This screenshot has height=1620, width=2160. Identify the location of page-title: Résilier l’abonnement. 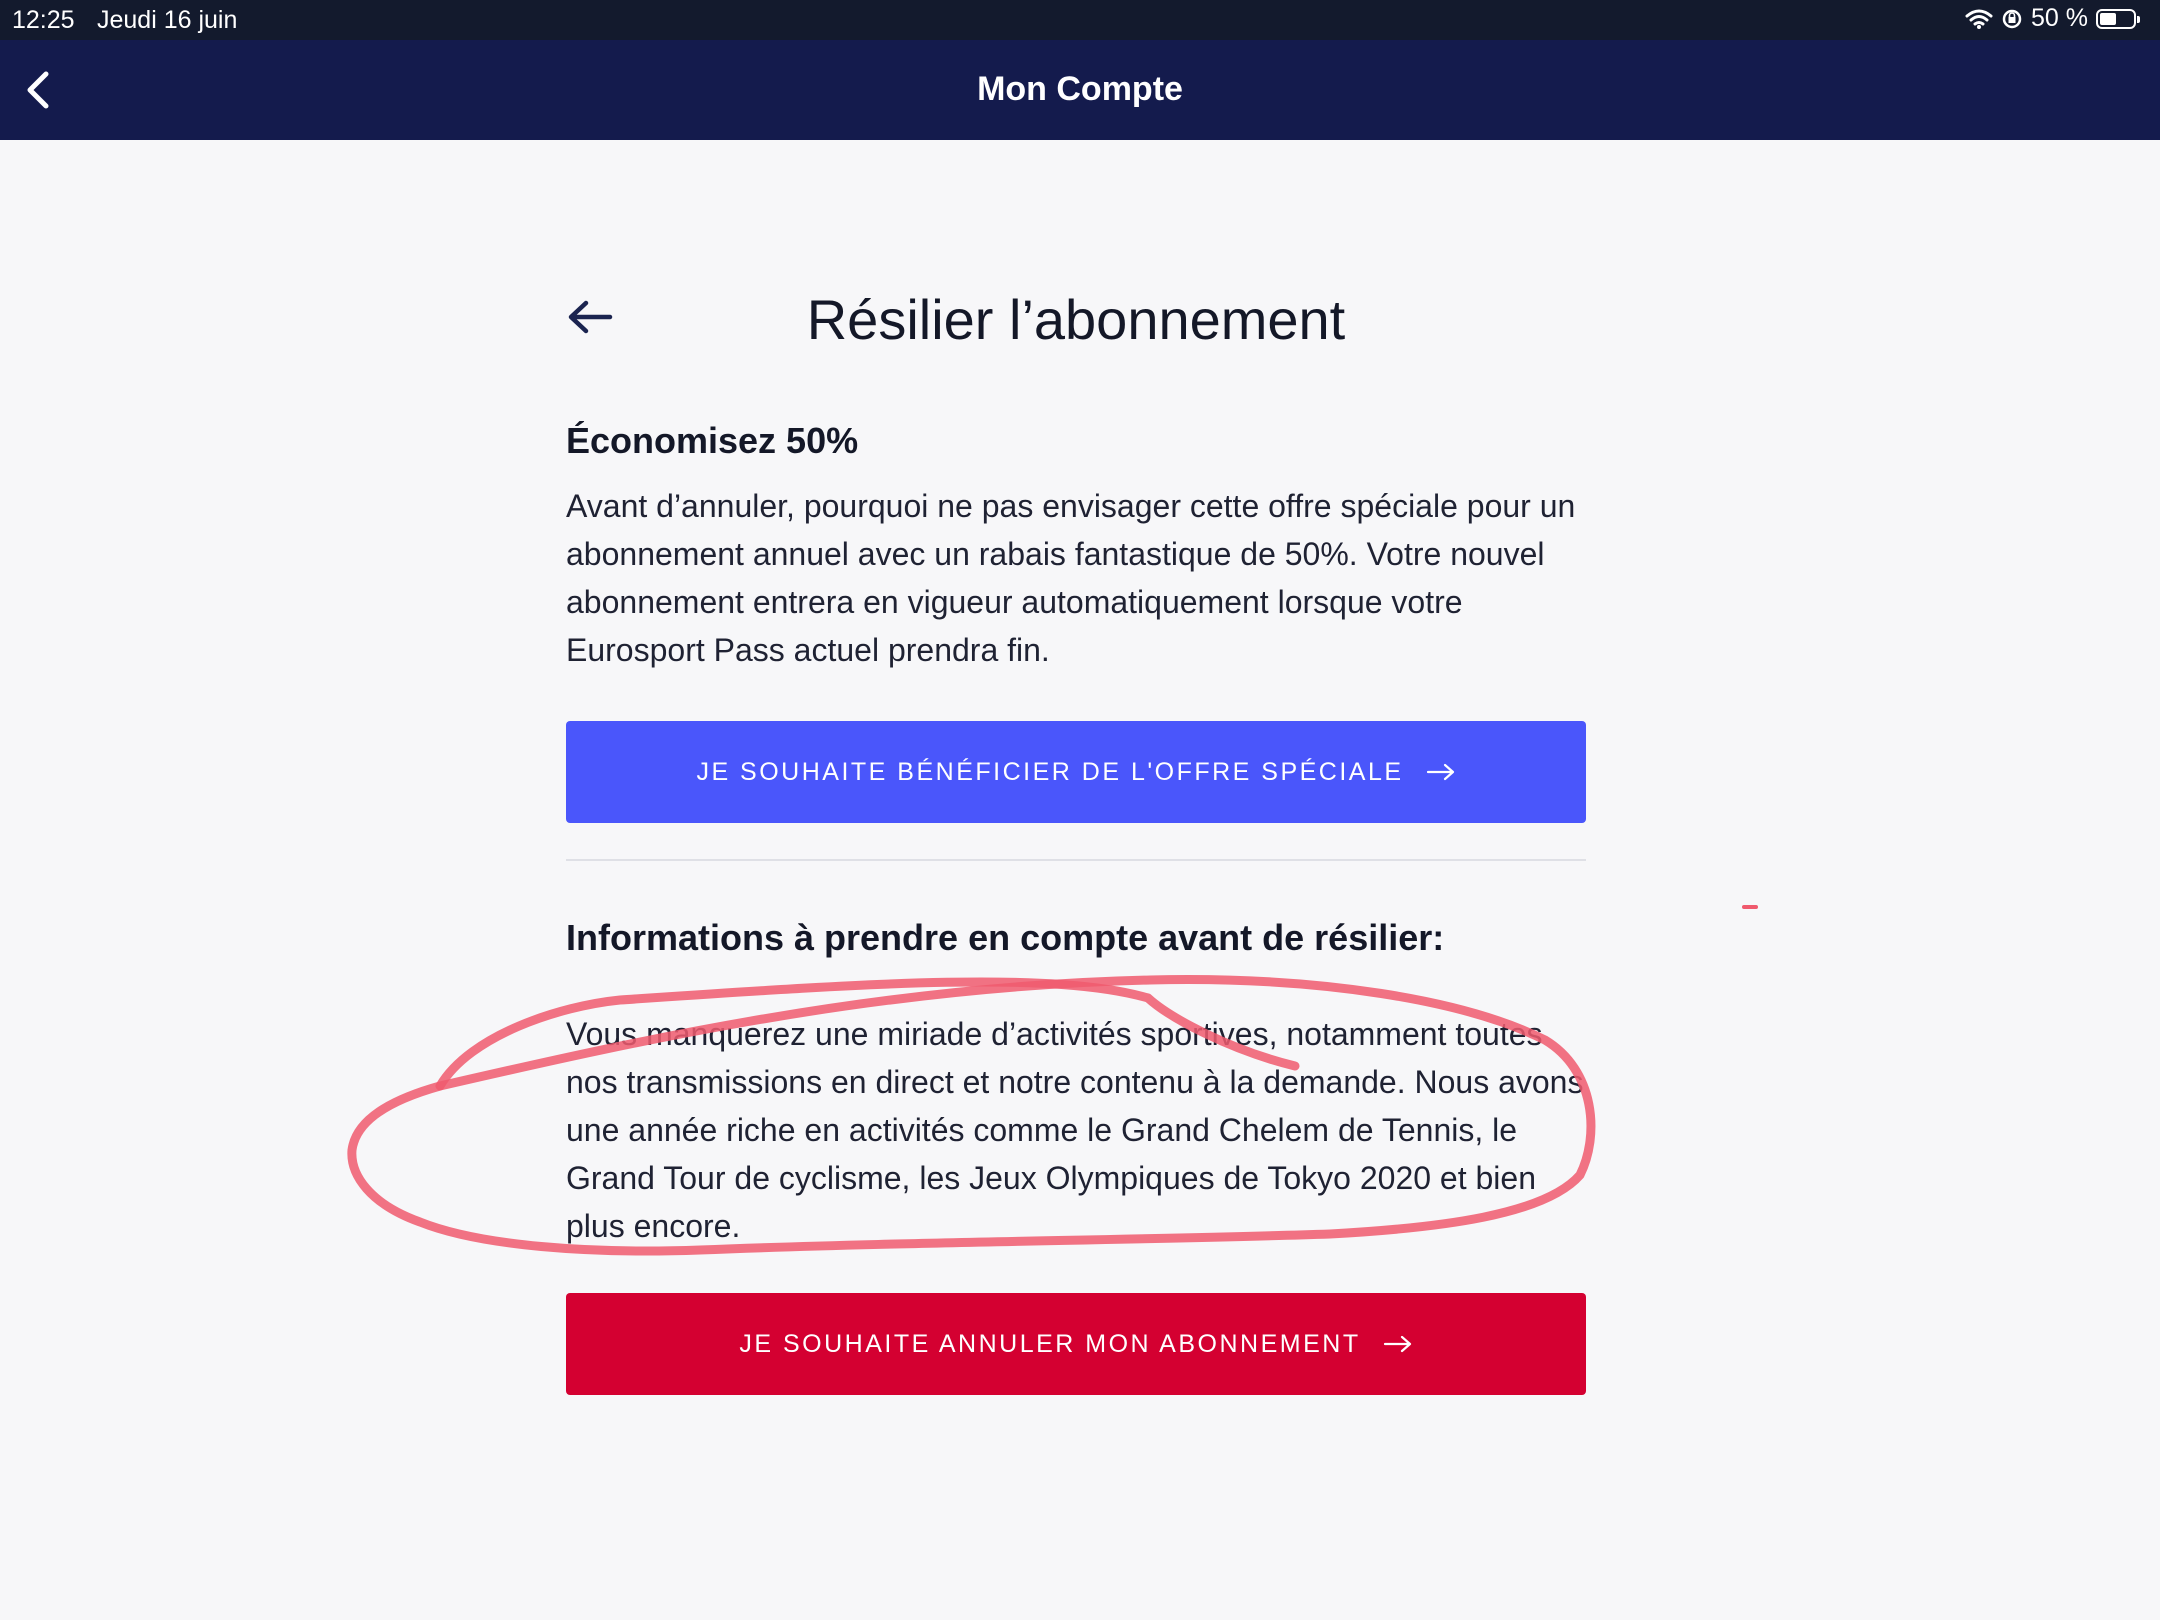
(1076, 319).